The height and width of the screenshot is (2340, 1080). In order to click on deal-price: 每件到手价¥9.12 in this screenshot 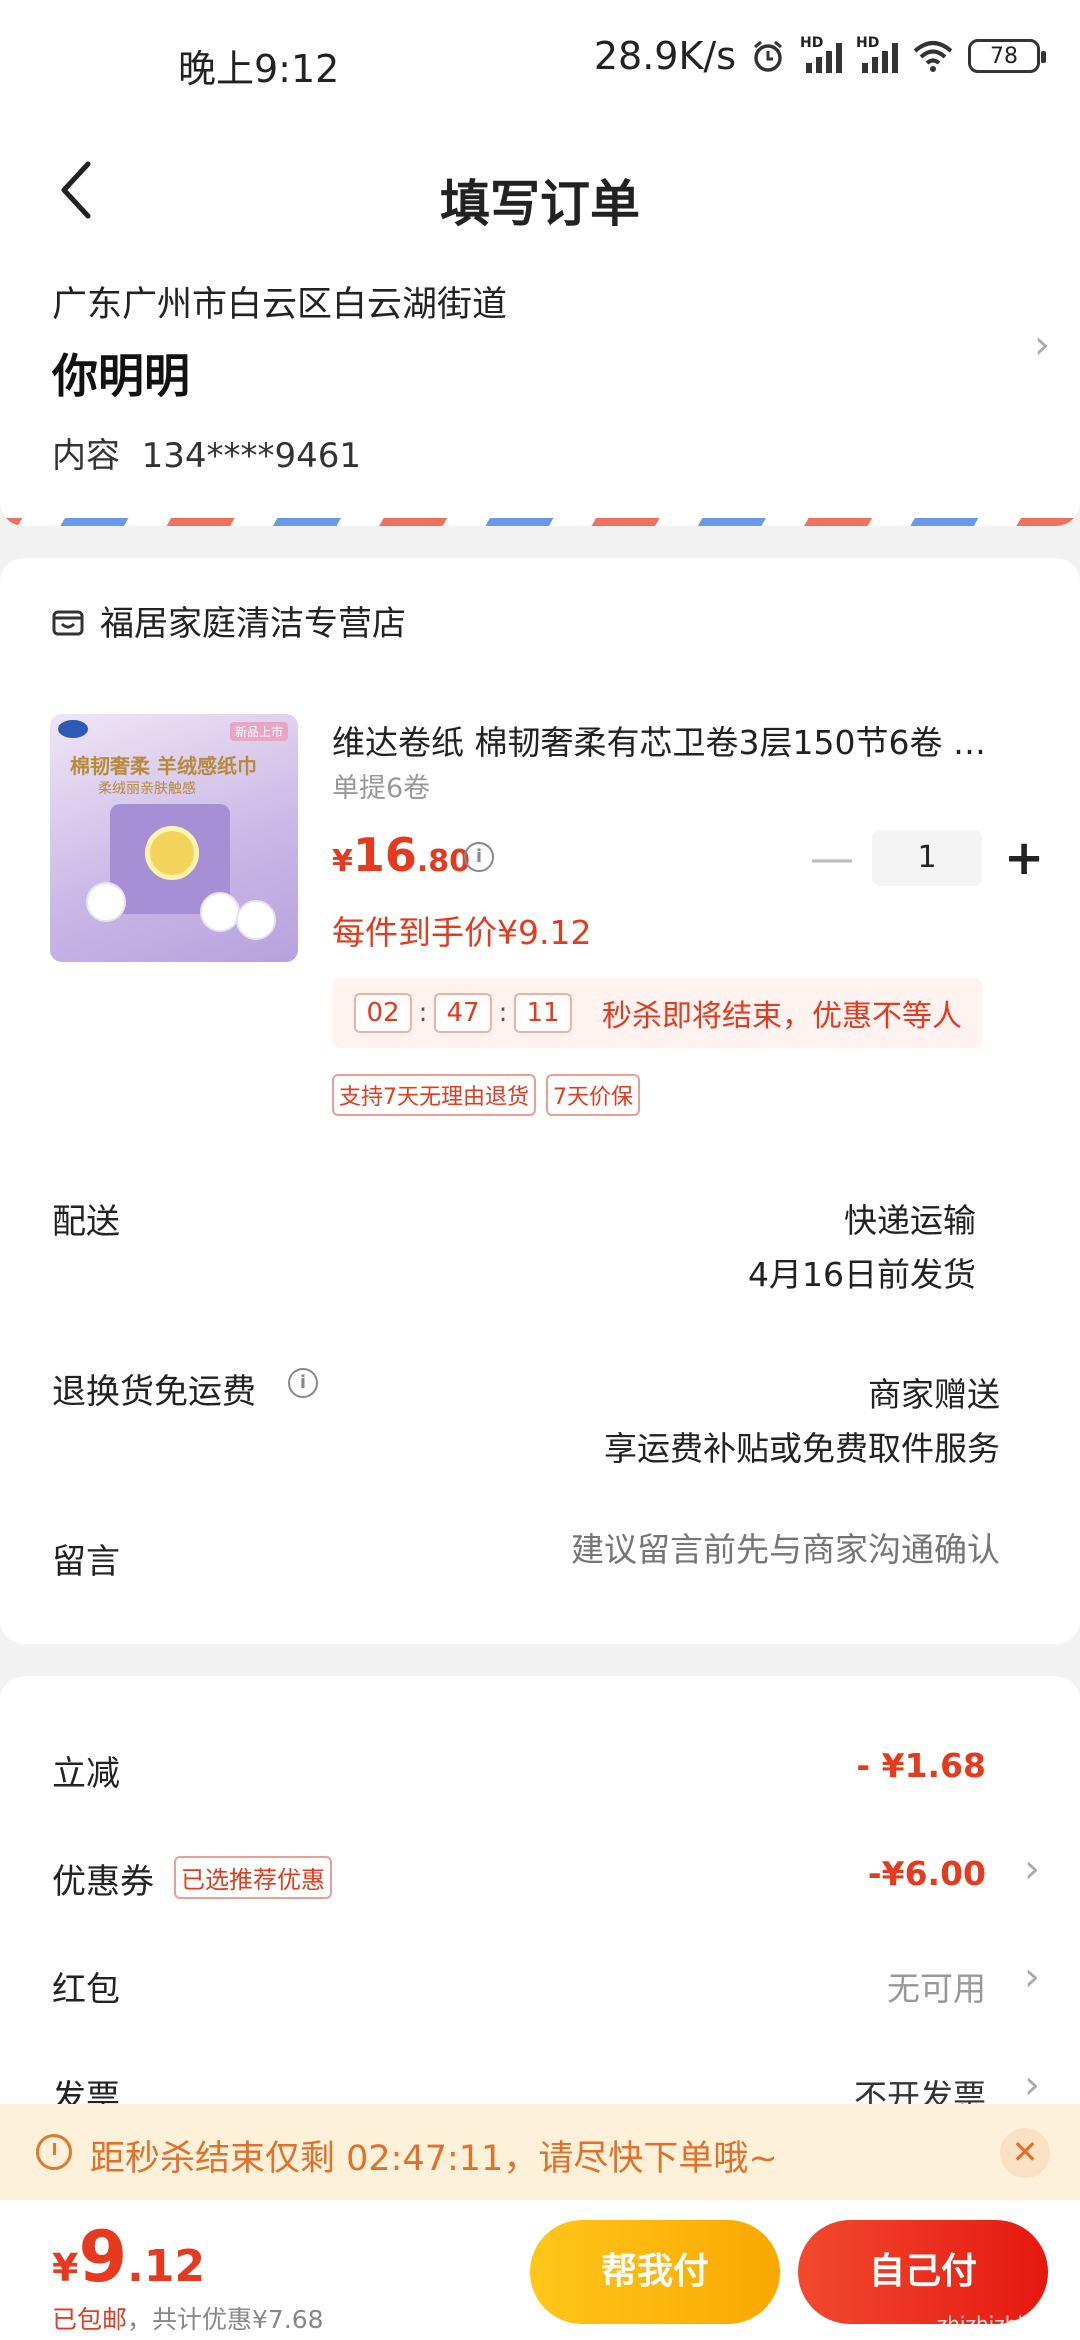, I will do `click(462, 932)`.